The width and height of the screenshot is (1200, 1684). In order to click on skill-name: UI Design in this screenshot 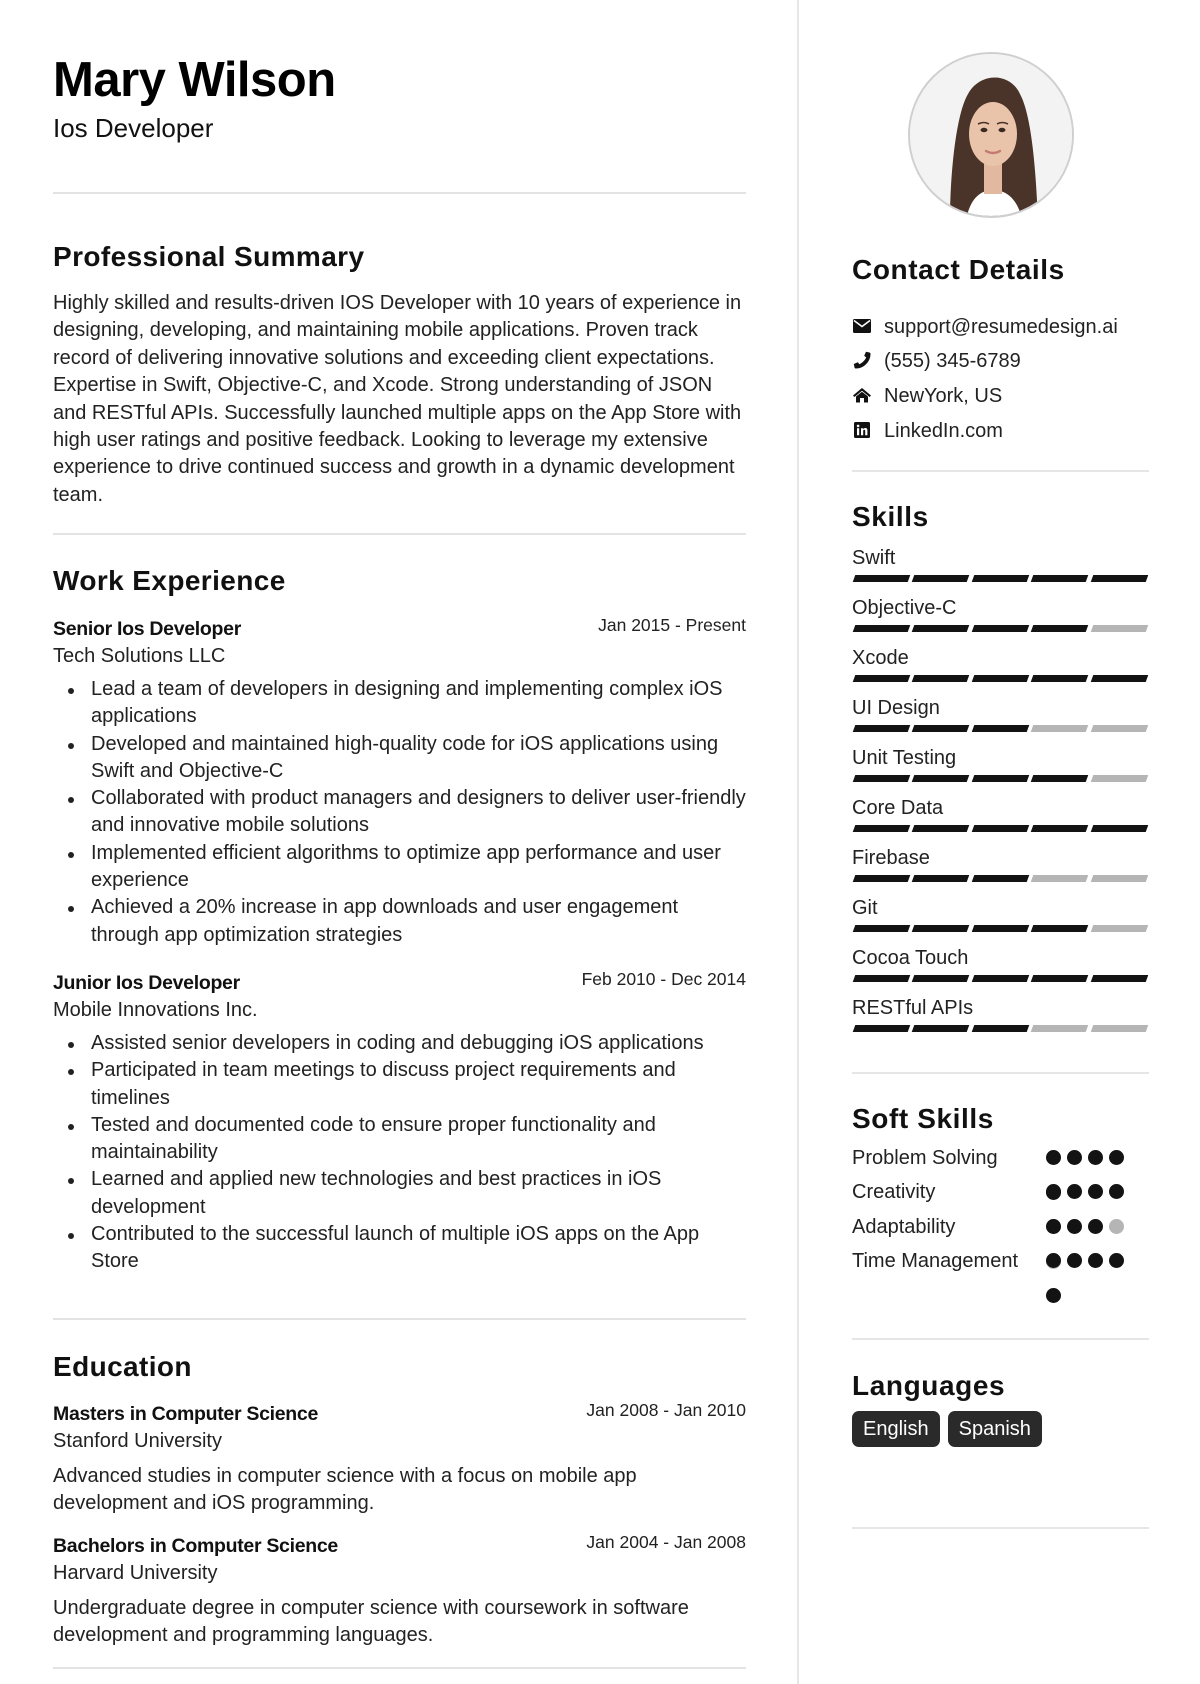, I will do `click(896, 708)`.